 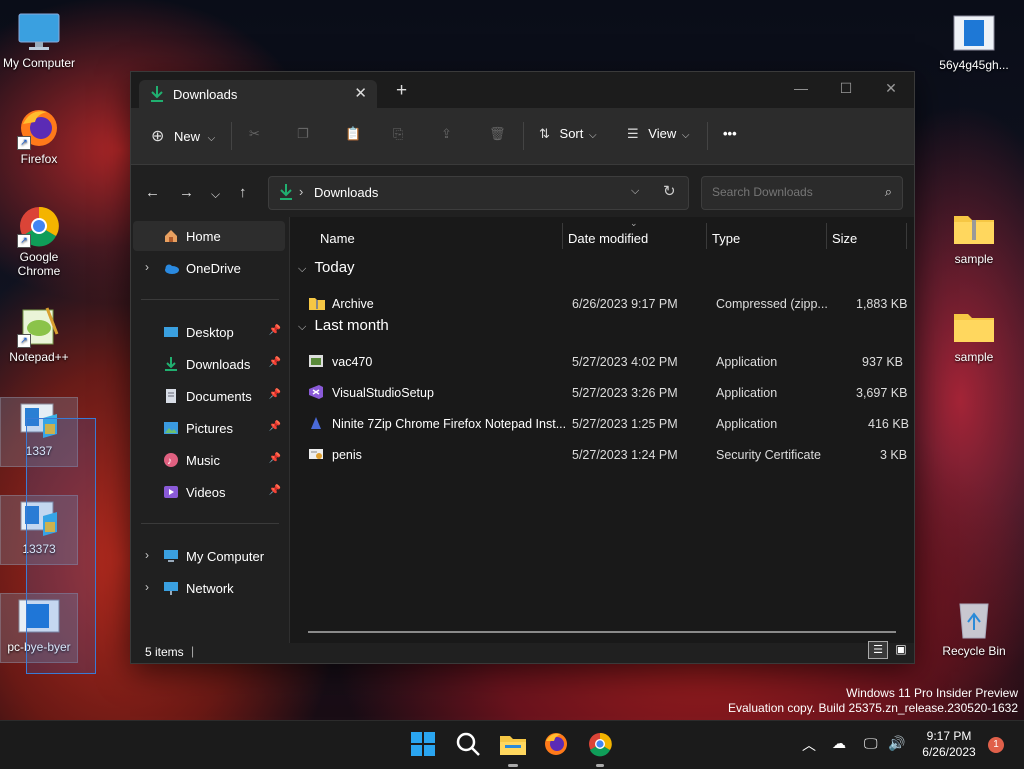 What do you see at coordinates (658, 134) in the screenshot?
I see `view-button: ☰ View ⌵` at bounding box center [658, 134].